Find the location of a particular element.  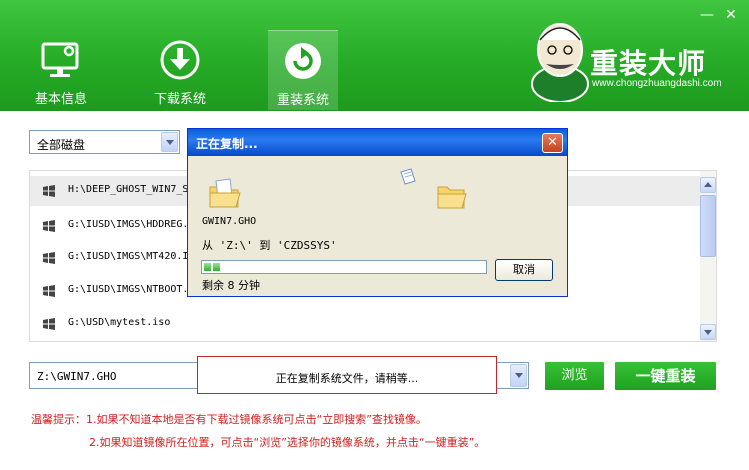

disk-filter-value: 全部磁盘 is located at coordinates (61, 145).